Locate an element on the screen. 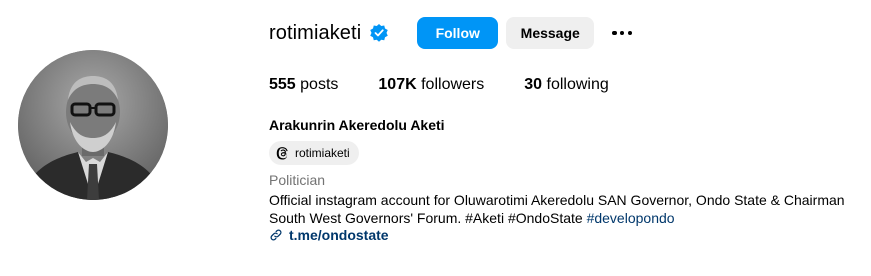  profile-header: rotimiaketi Follow Message is located at coordinates (451, 33).